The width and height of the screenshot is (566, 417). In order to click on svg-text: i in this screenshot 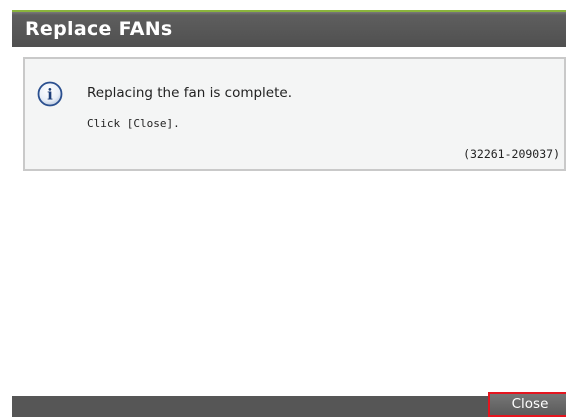, I will do `click(50, 95)`.